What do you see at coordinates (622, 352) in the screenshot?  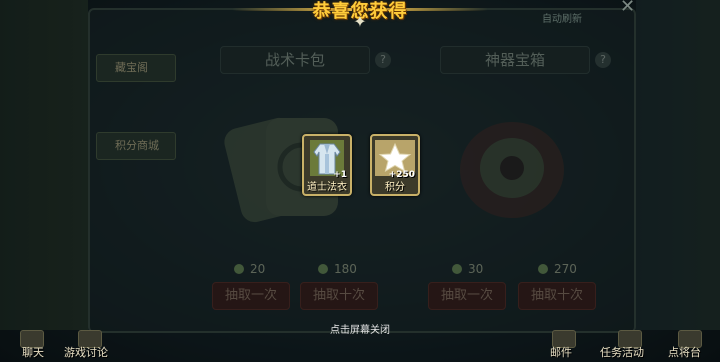 I see `nav-tasks: 任务活动` at bounding box center [622, 352].